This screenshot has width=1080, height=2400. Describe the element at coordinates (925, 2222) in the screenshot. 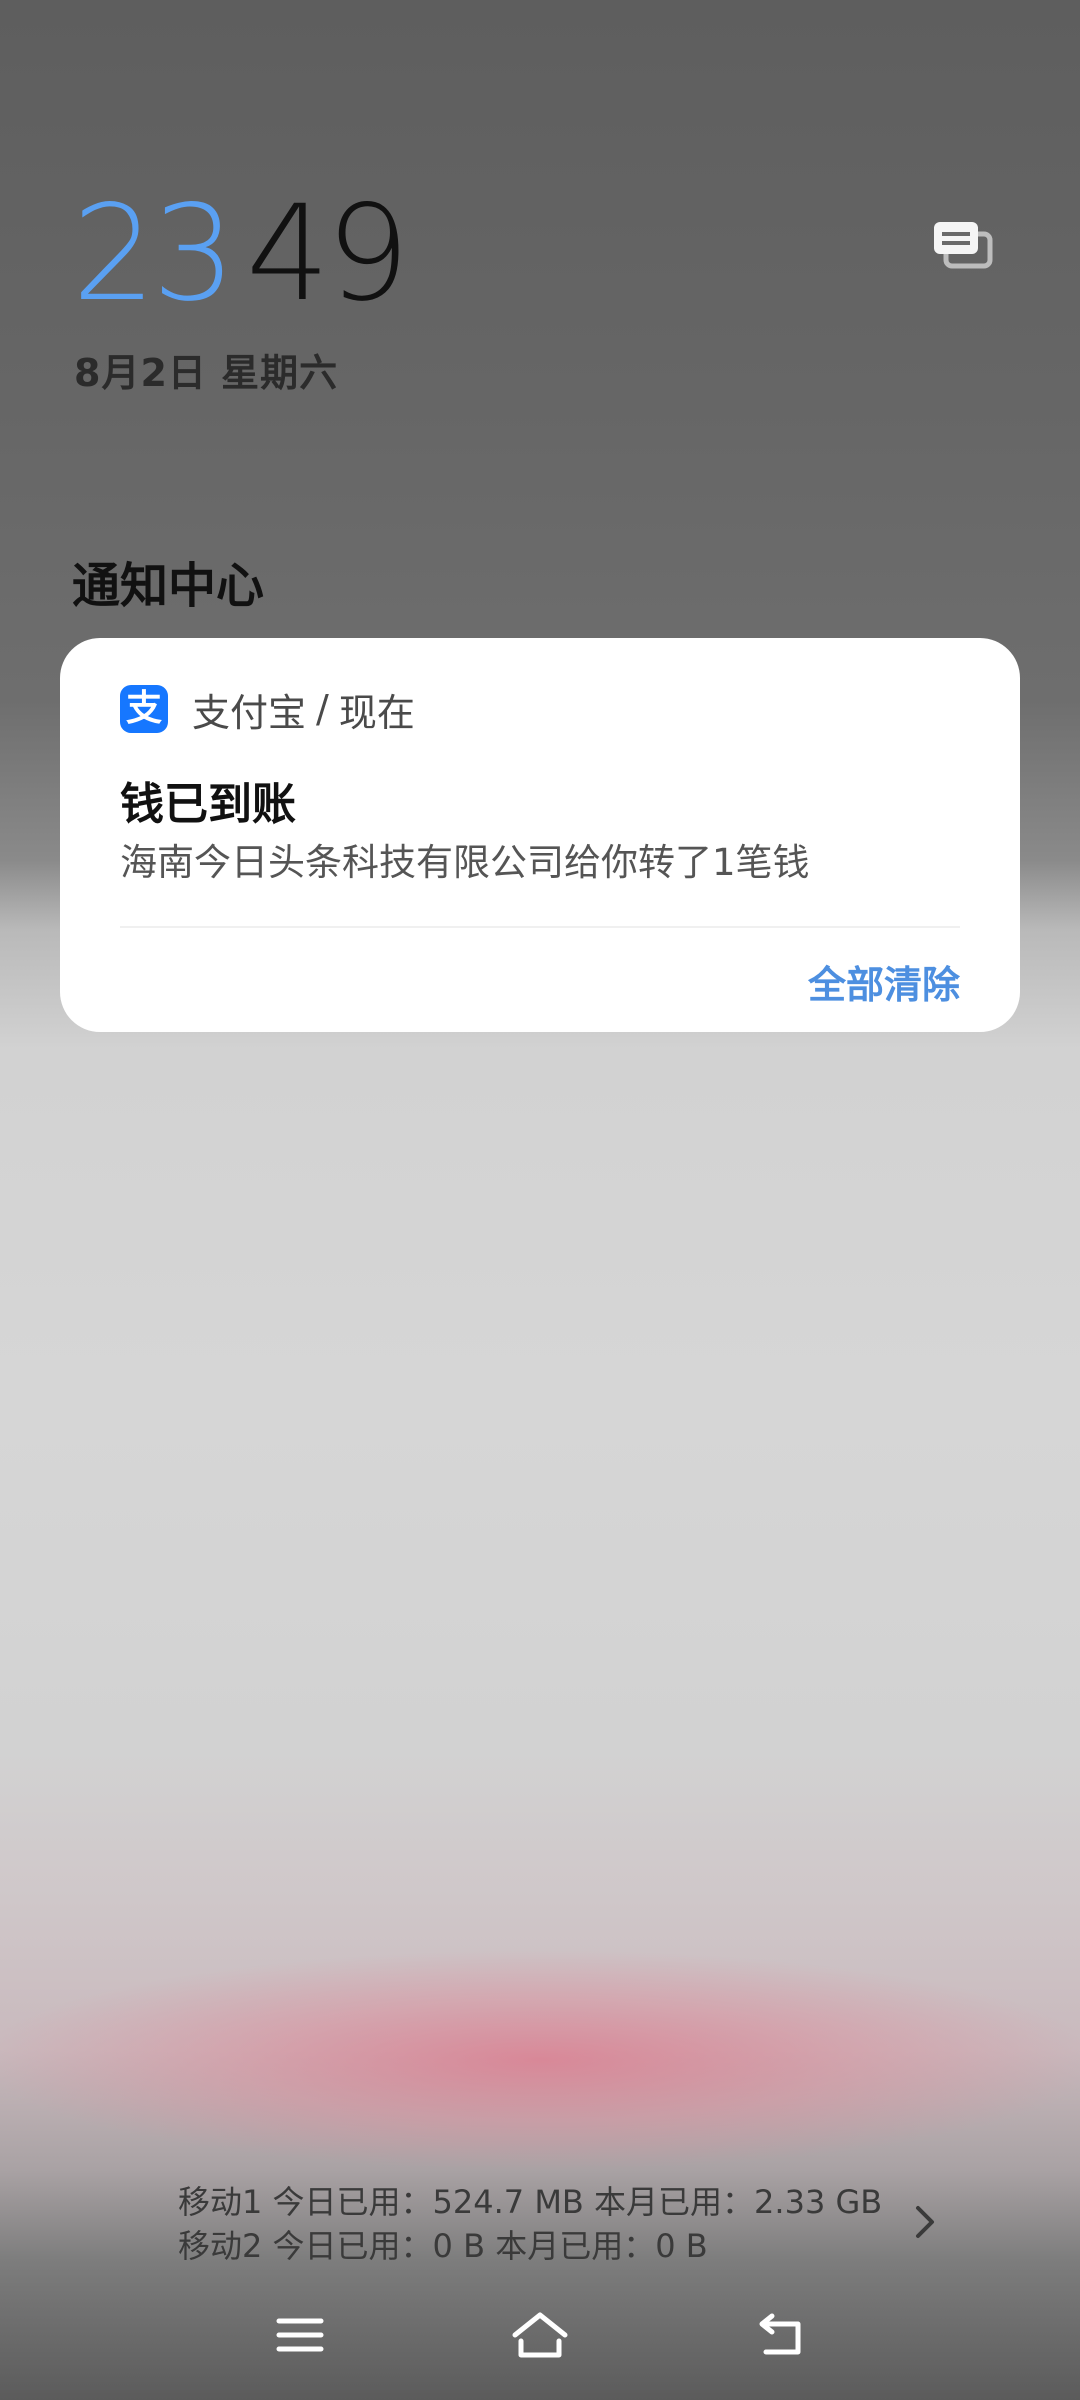

I see `chevron-right-icon` at that location.